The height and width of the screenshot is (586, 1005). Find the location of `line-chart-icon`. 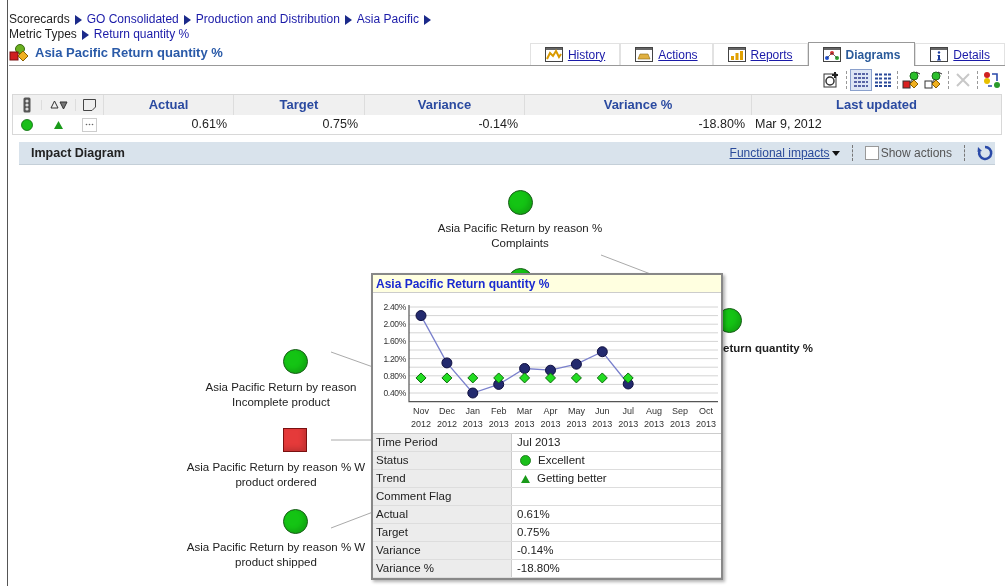

line-chart-icon is located at coordinates (553, 54).